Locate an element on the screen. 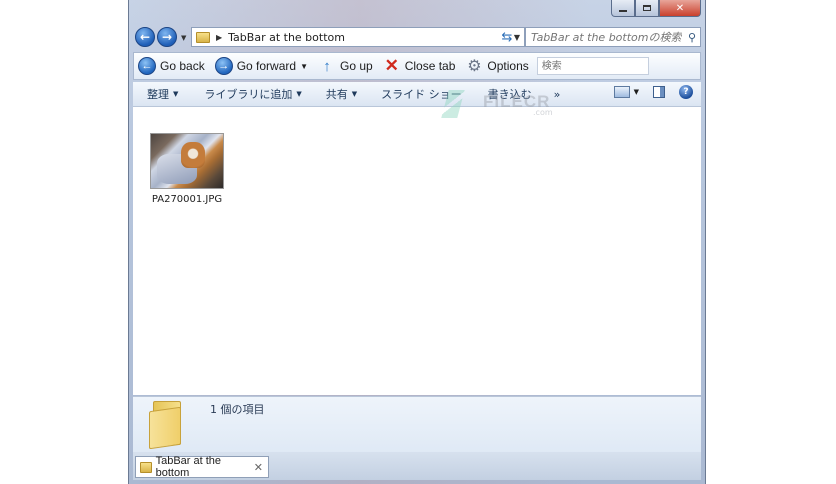 The width and height of the screenshot is (836, 484). back-nav-button: ← is located at coordinates (145, 37).